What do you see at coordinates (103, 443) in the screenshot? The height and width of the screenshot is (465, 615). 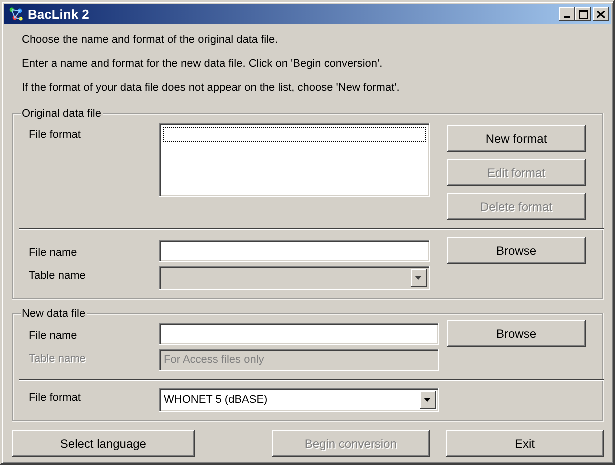 I see `action-button: Select language` at bounding box center [103, 443].